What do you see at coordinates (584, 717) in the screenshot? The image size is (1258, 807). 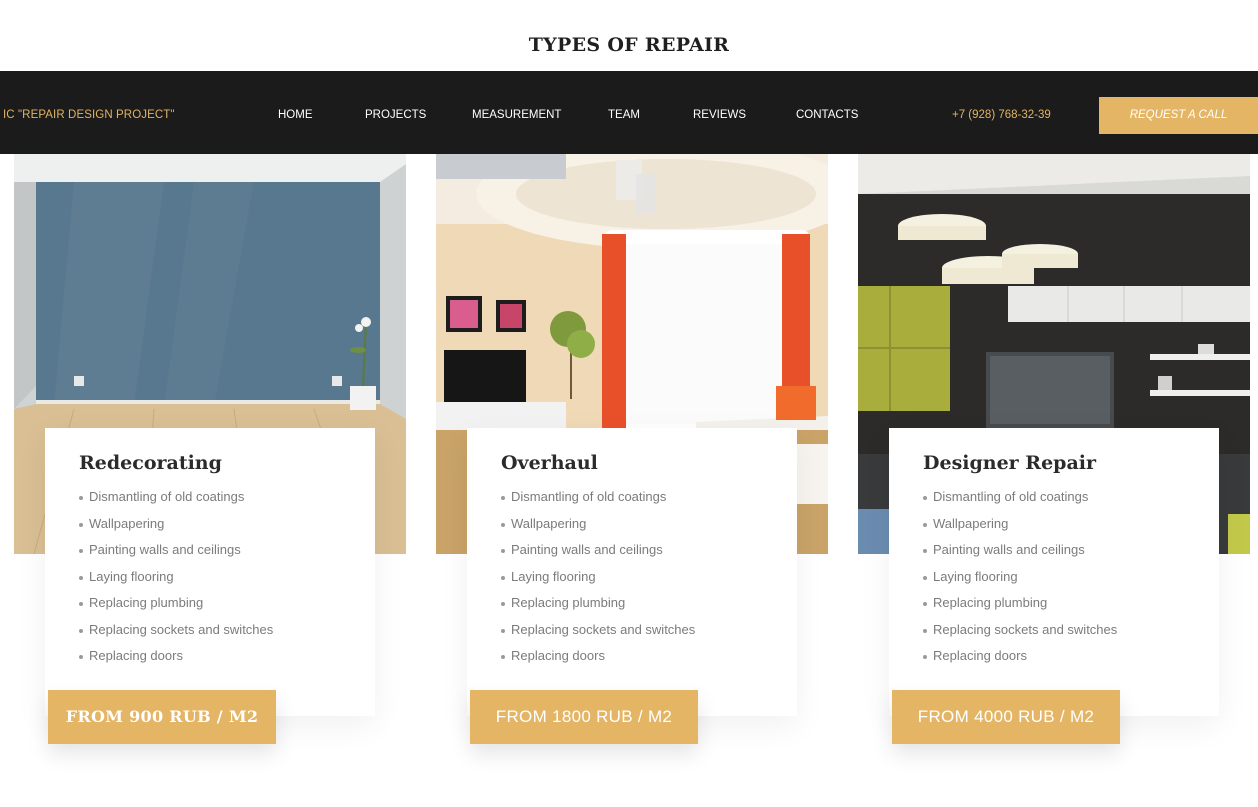 I see `price-button: FROM 1800 RUB / M2` at bounding box center [584, 717].